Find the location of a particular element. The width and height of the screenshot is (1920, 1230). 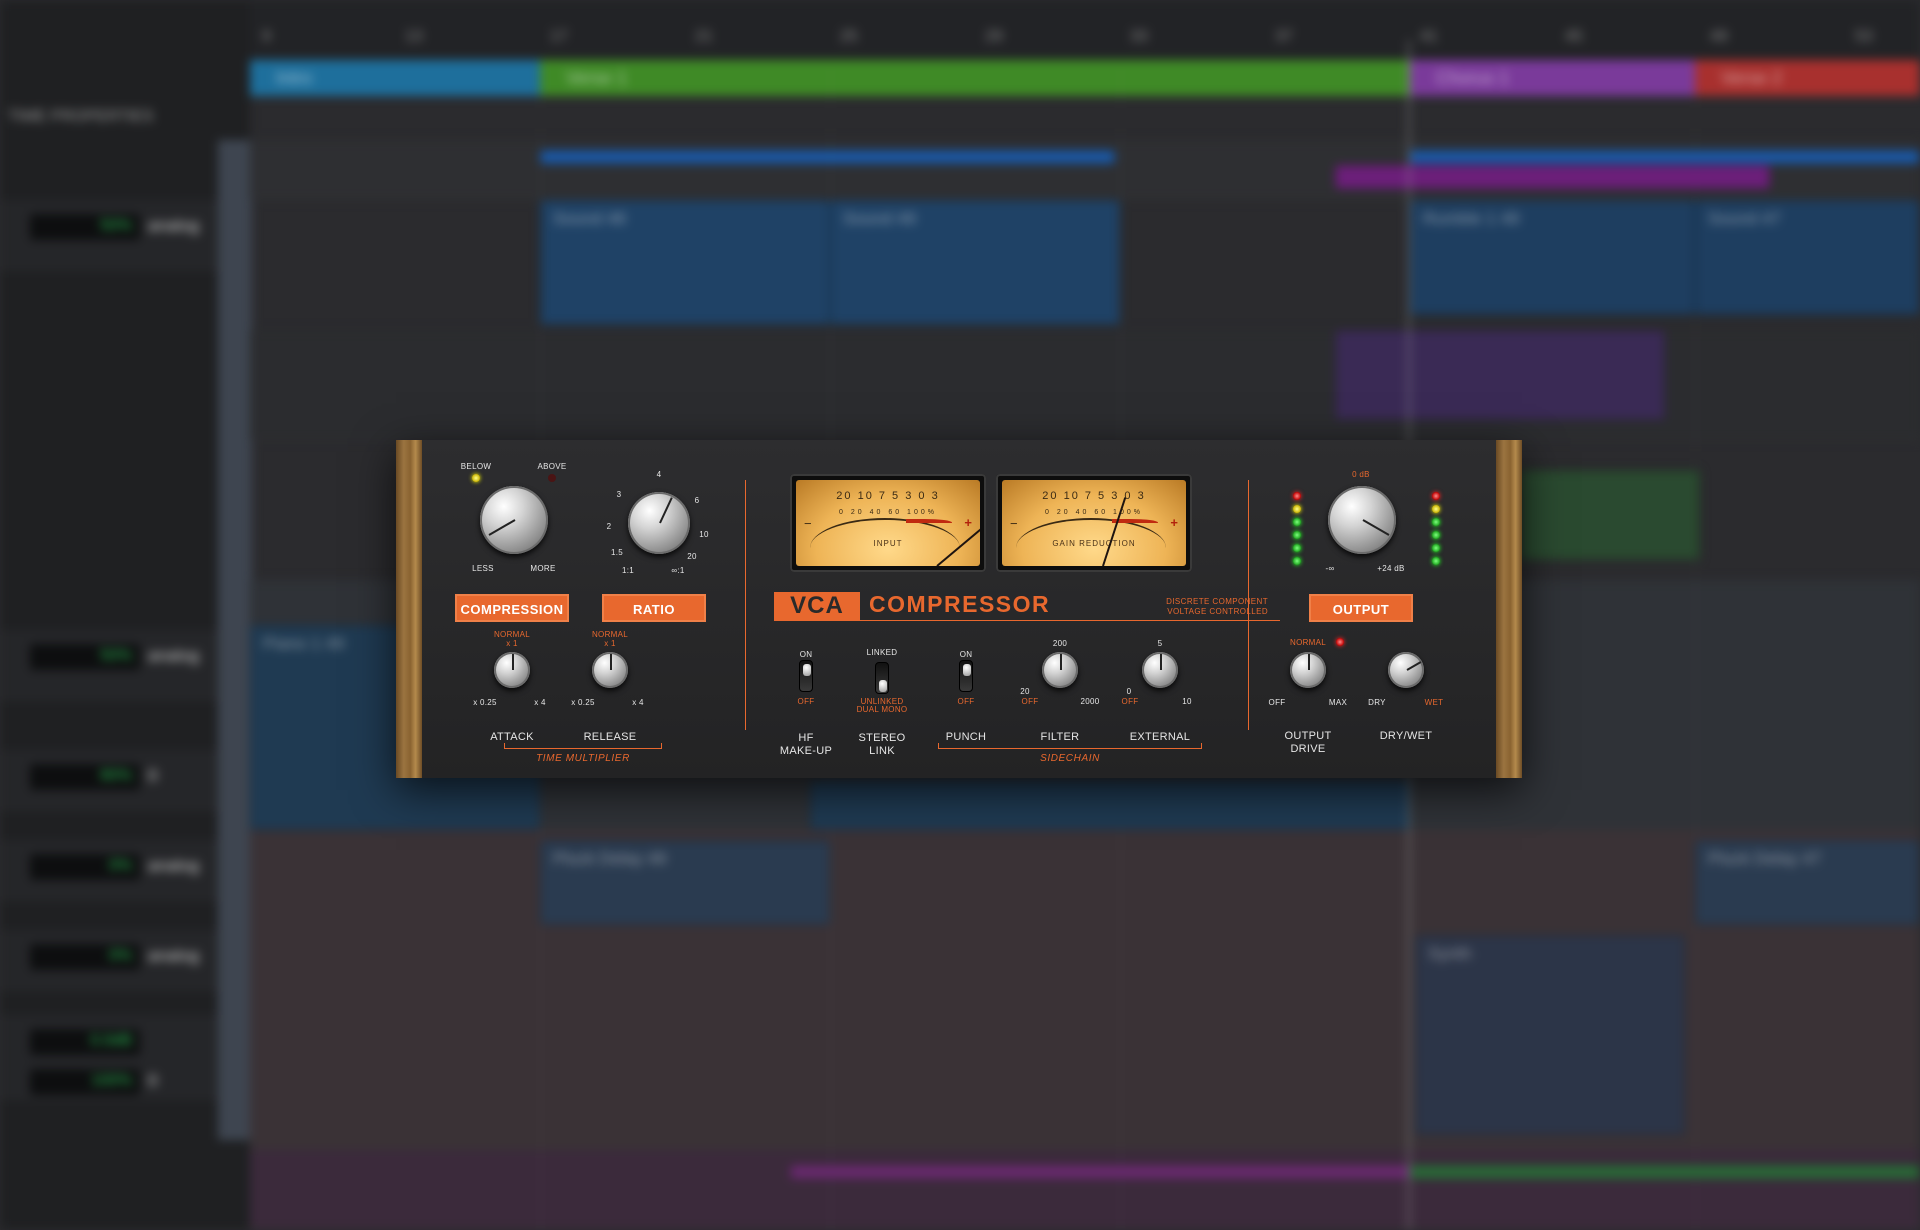

punch-toggle is located at coordinates (966, 676).